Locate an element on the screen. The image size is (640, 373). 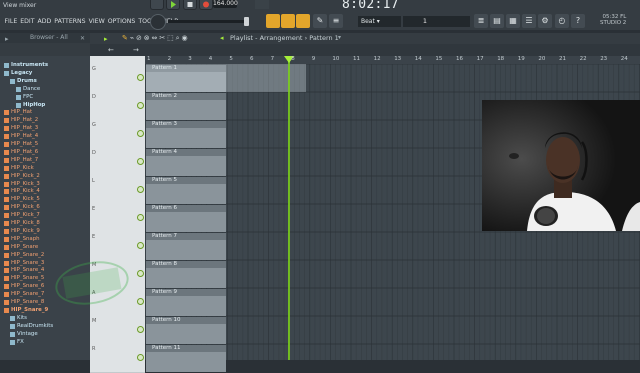
pencil-tool-icon: ✎ is located at coordinates (125, 38).